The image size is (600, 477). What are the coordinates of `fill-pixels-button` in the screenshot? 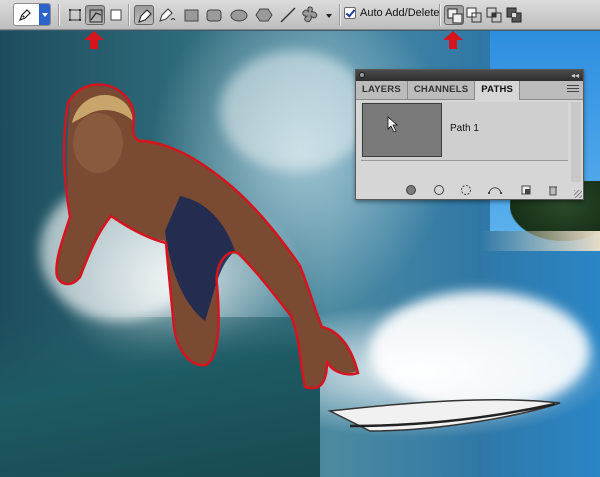 It's located at (116, 15).